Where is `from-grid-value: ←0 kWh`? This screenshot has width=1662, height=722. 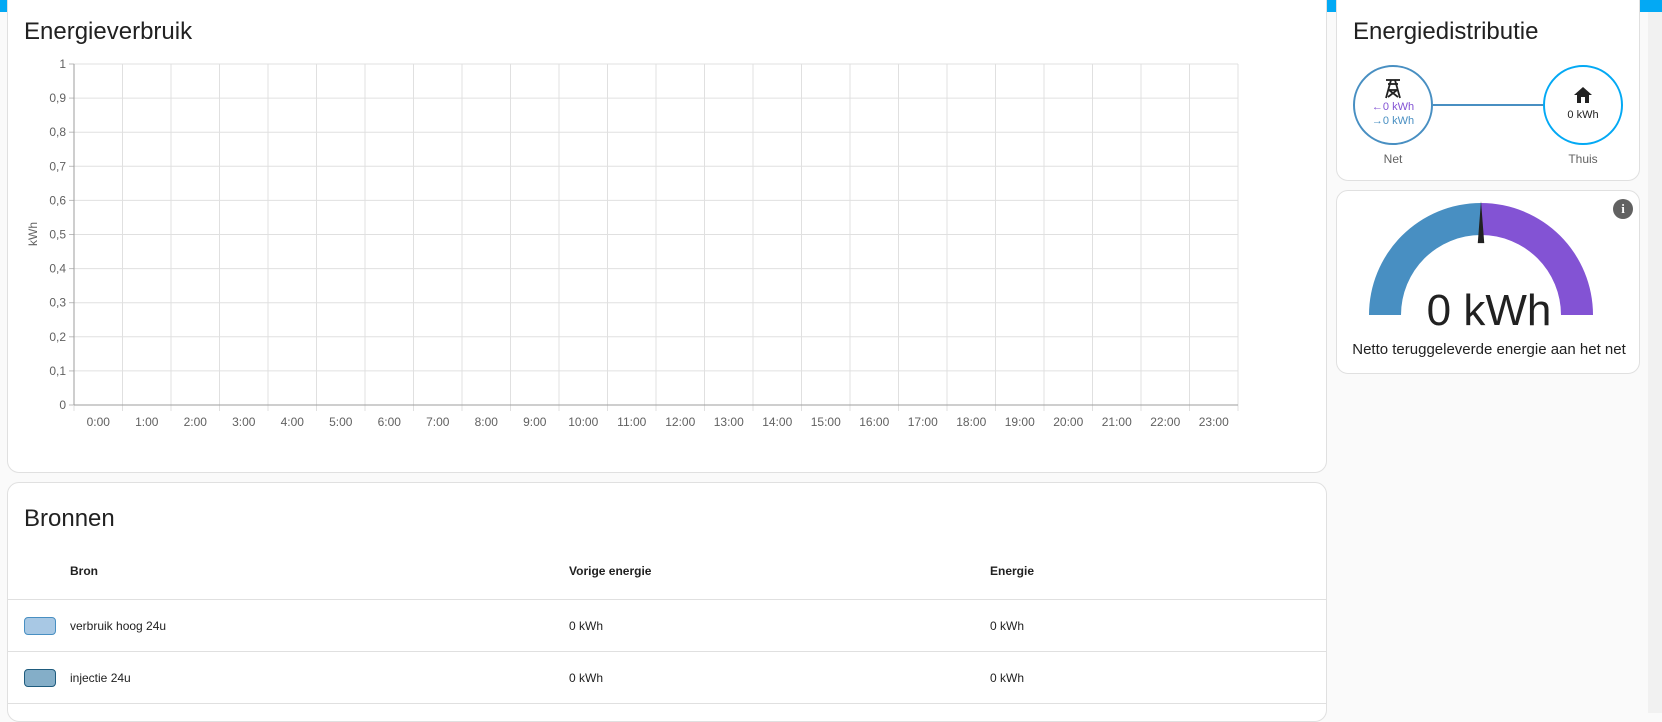 from-grid-value: ←0 kWh is located at coordinates (1393, 107).